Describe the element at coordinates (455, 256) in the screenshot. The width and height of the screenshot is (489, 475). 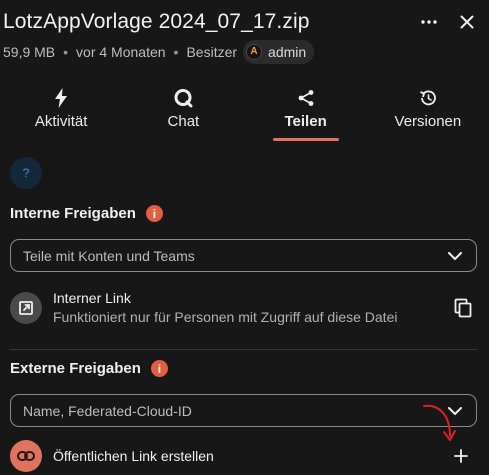
I see `chevron-down-icon` at that location.